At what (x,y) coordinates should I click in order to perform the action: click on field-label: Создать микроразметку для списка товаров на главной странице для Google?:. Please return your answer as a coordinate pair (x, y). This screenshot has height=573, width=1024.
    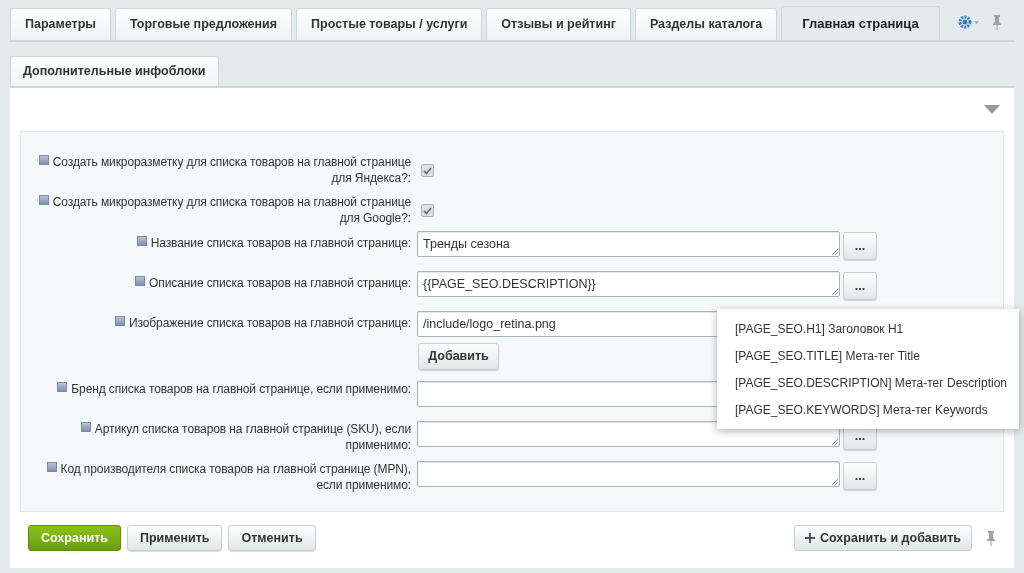
    Looking at the image, I should click on (231, 210).